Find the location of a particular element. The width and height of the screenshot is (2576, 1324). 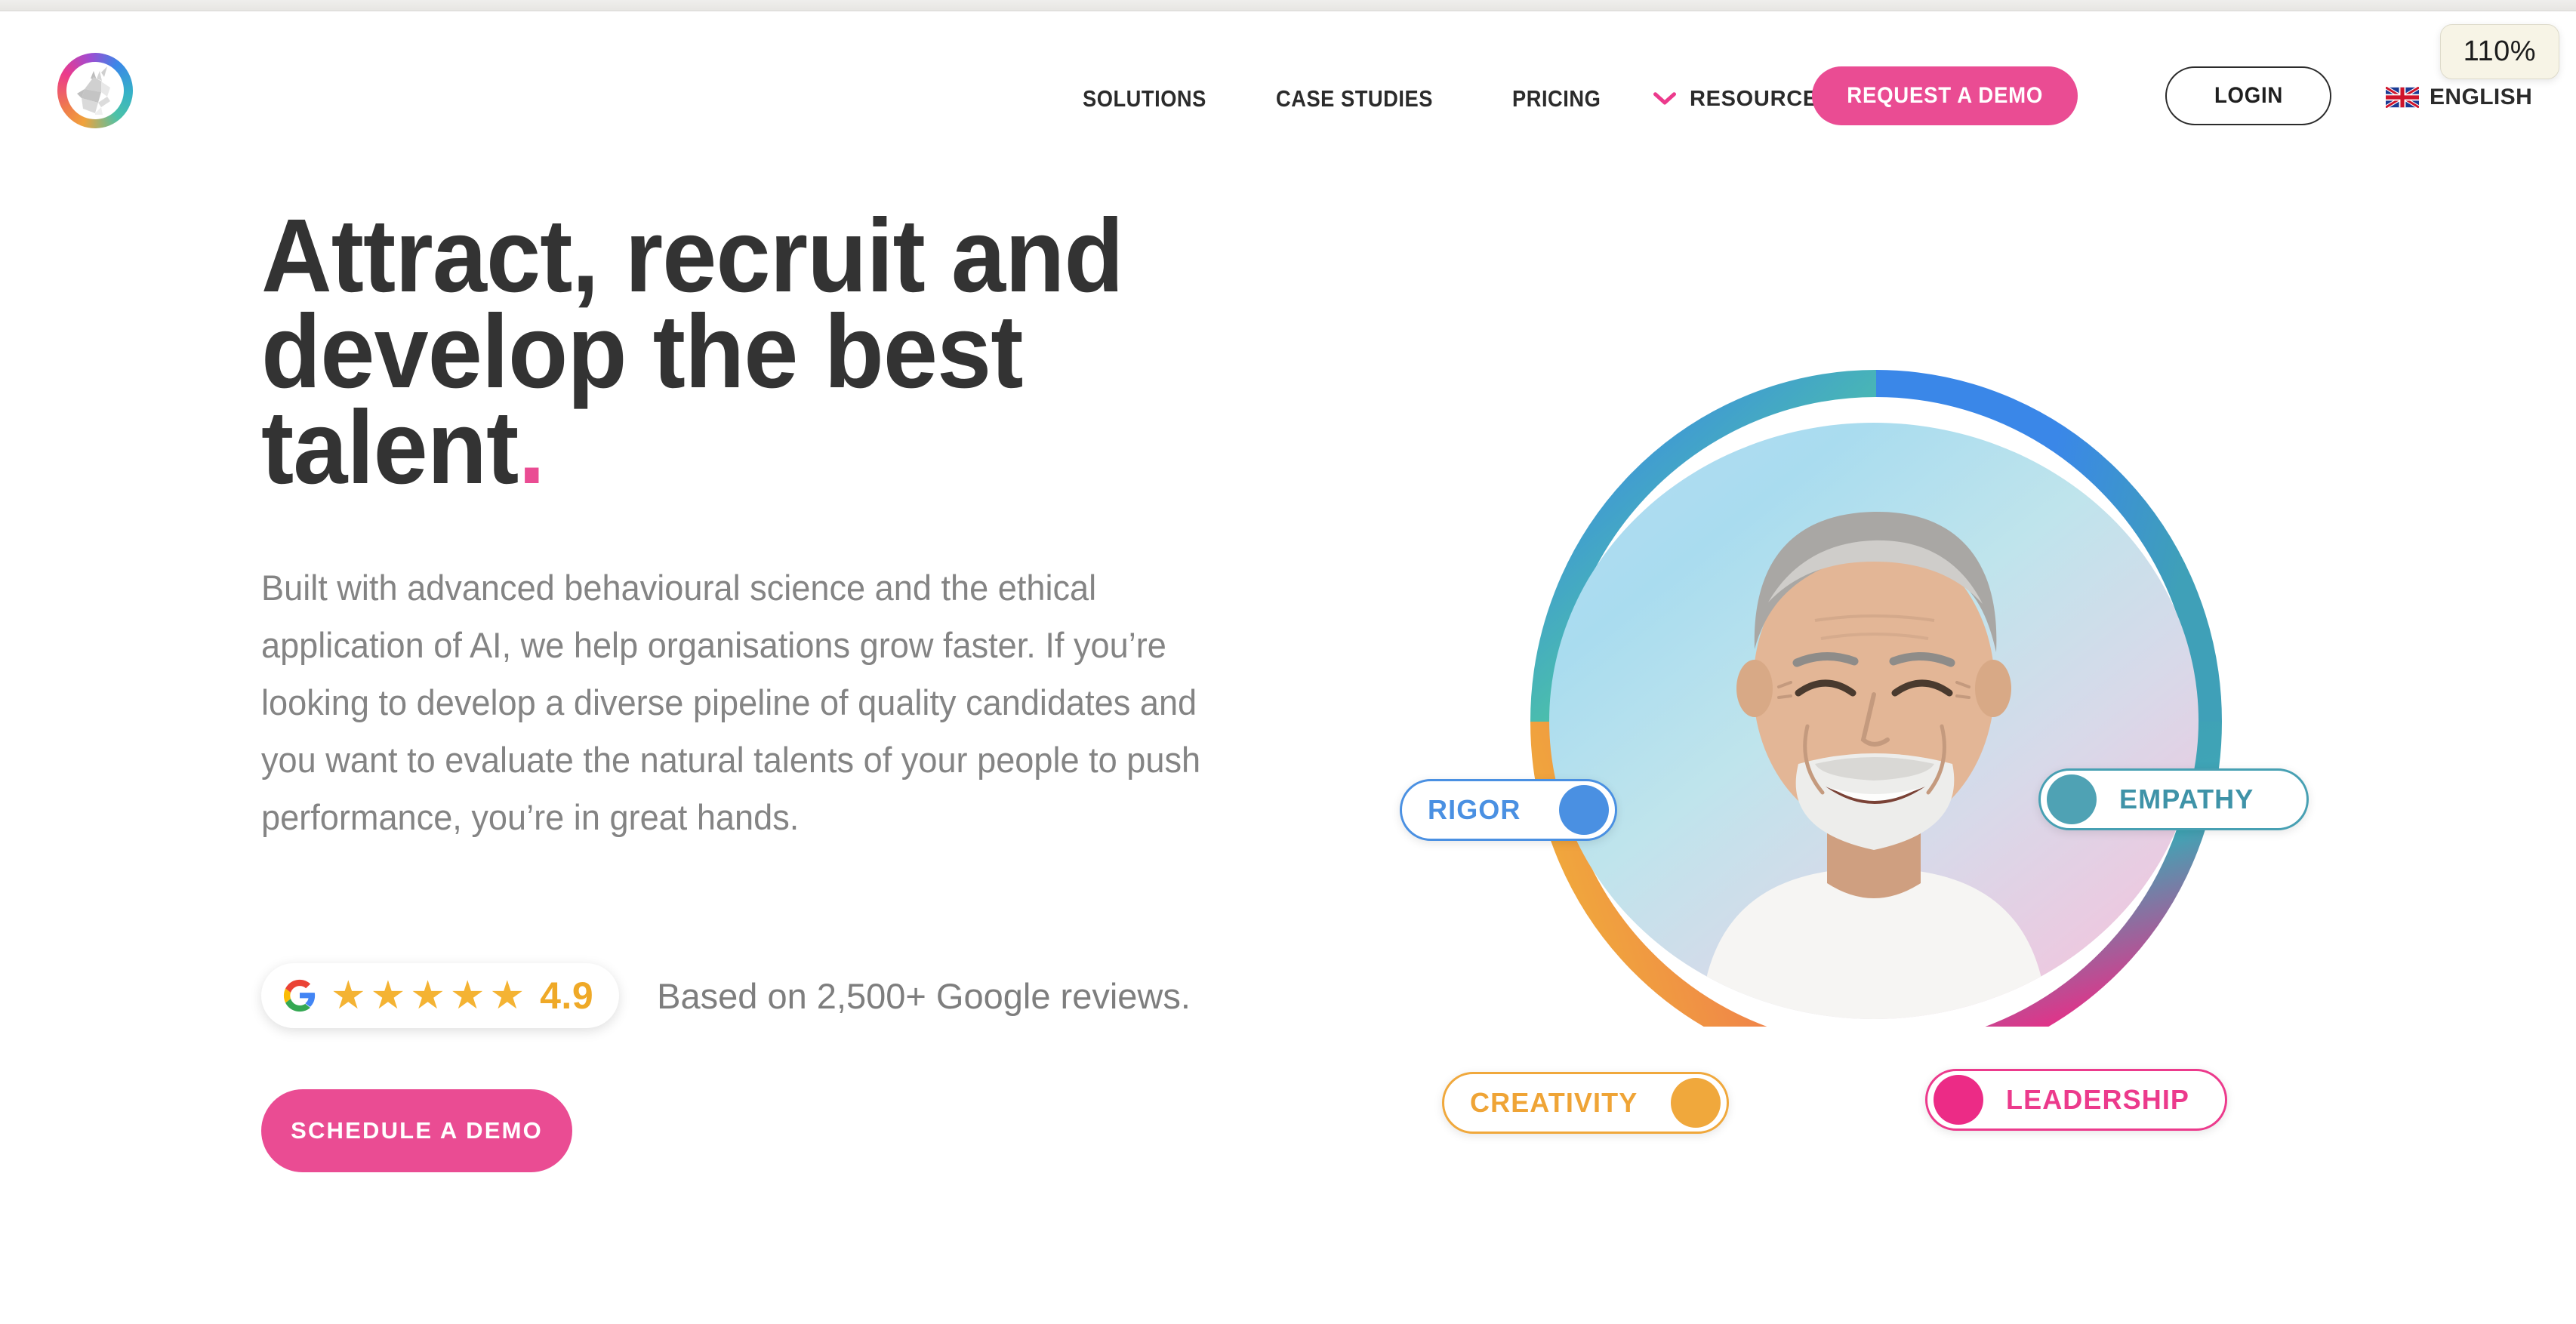

pill-empathy: EMPATHY is located at coordinates (2173, 799).